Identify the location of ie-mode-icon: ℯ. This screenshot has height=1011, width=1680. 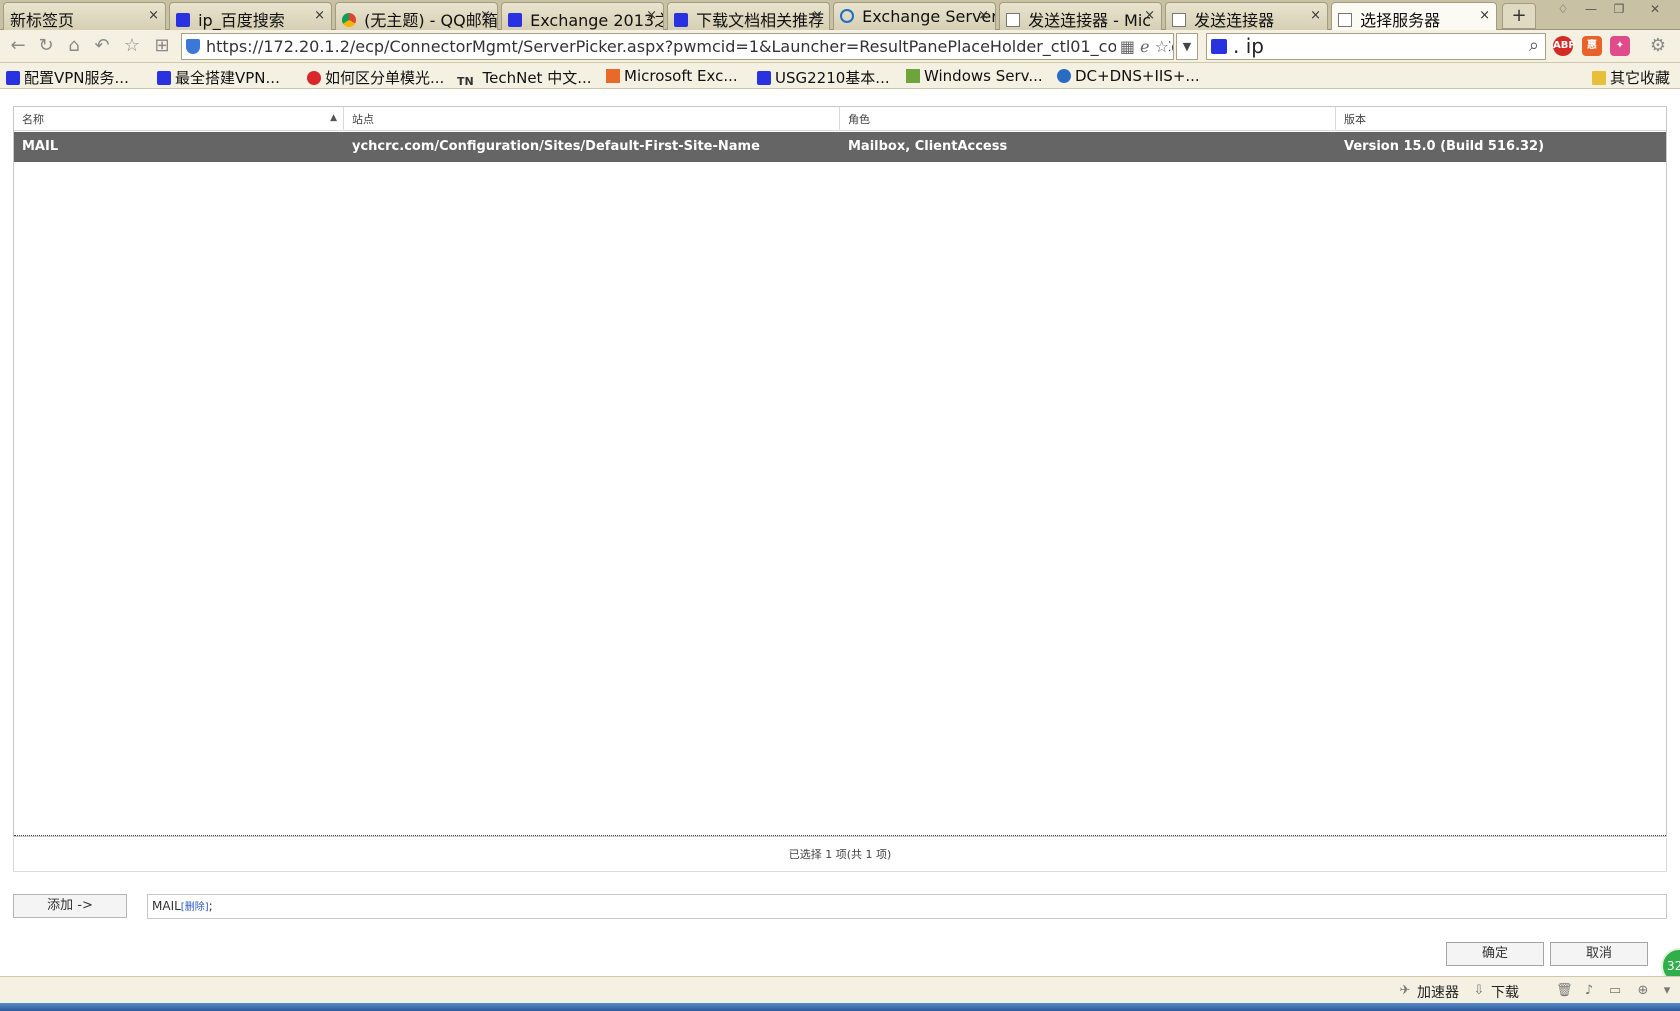
(1144, 46).